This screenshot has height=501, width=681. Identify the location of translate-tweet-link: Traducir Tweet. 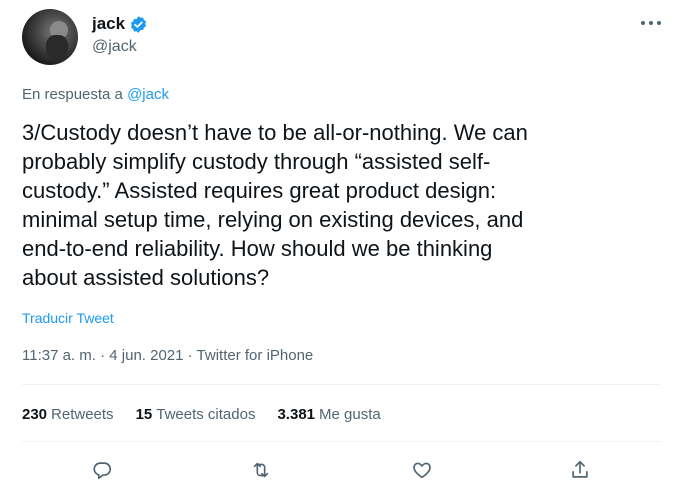
(68, 318).